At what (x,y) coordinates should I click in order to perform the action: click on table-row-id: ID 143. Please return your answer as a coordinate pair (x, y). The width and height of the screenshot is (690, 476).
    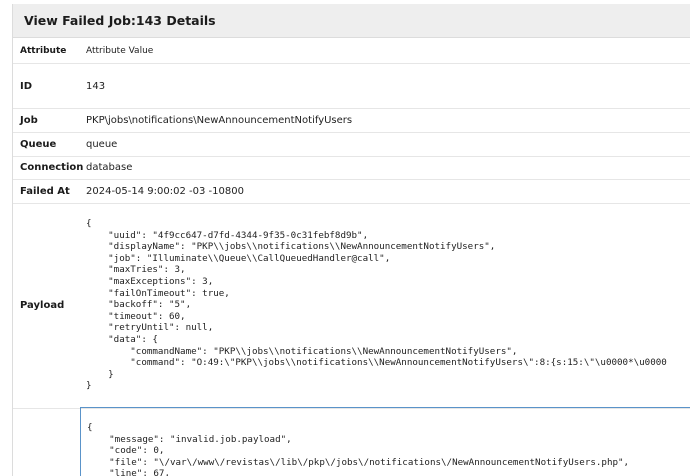
    Looking at the image, I should click on (351, 85).